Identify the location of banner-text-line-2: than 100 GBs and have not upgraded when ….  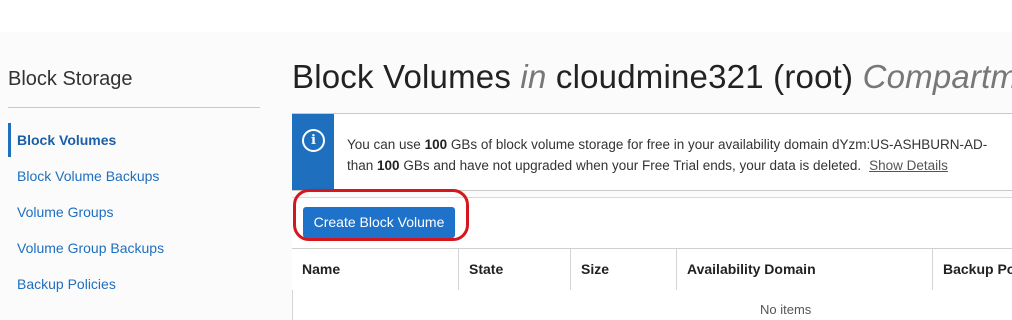
(647, 165).